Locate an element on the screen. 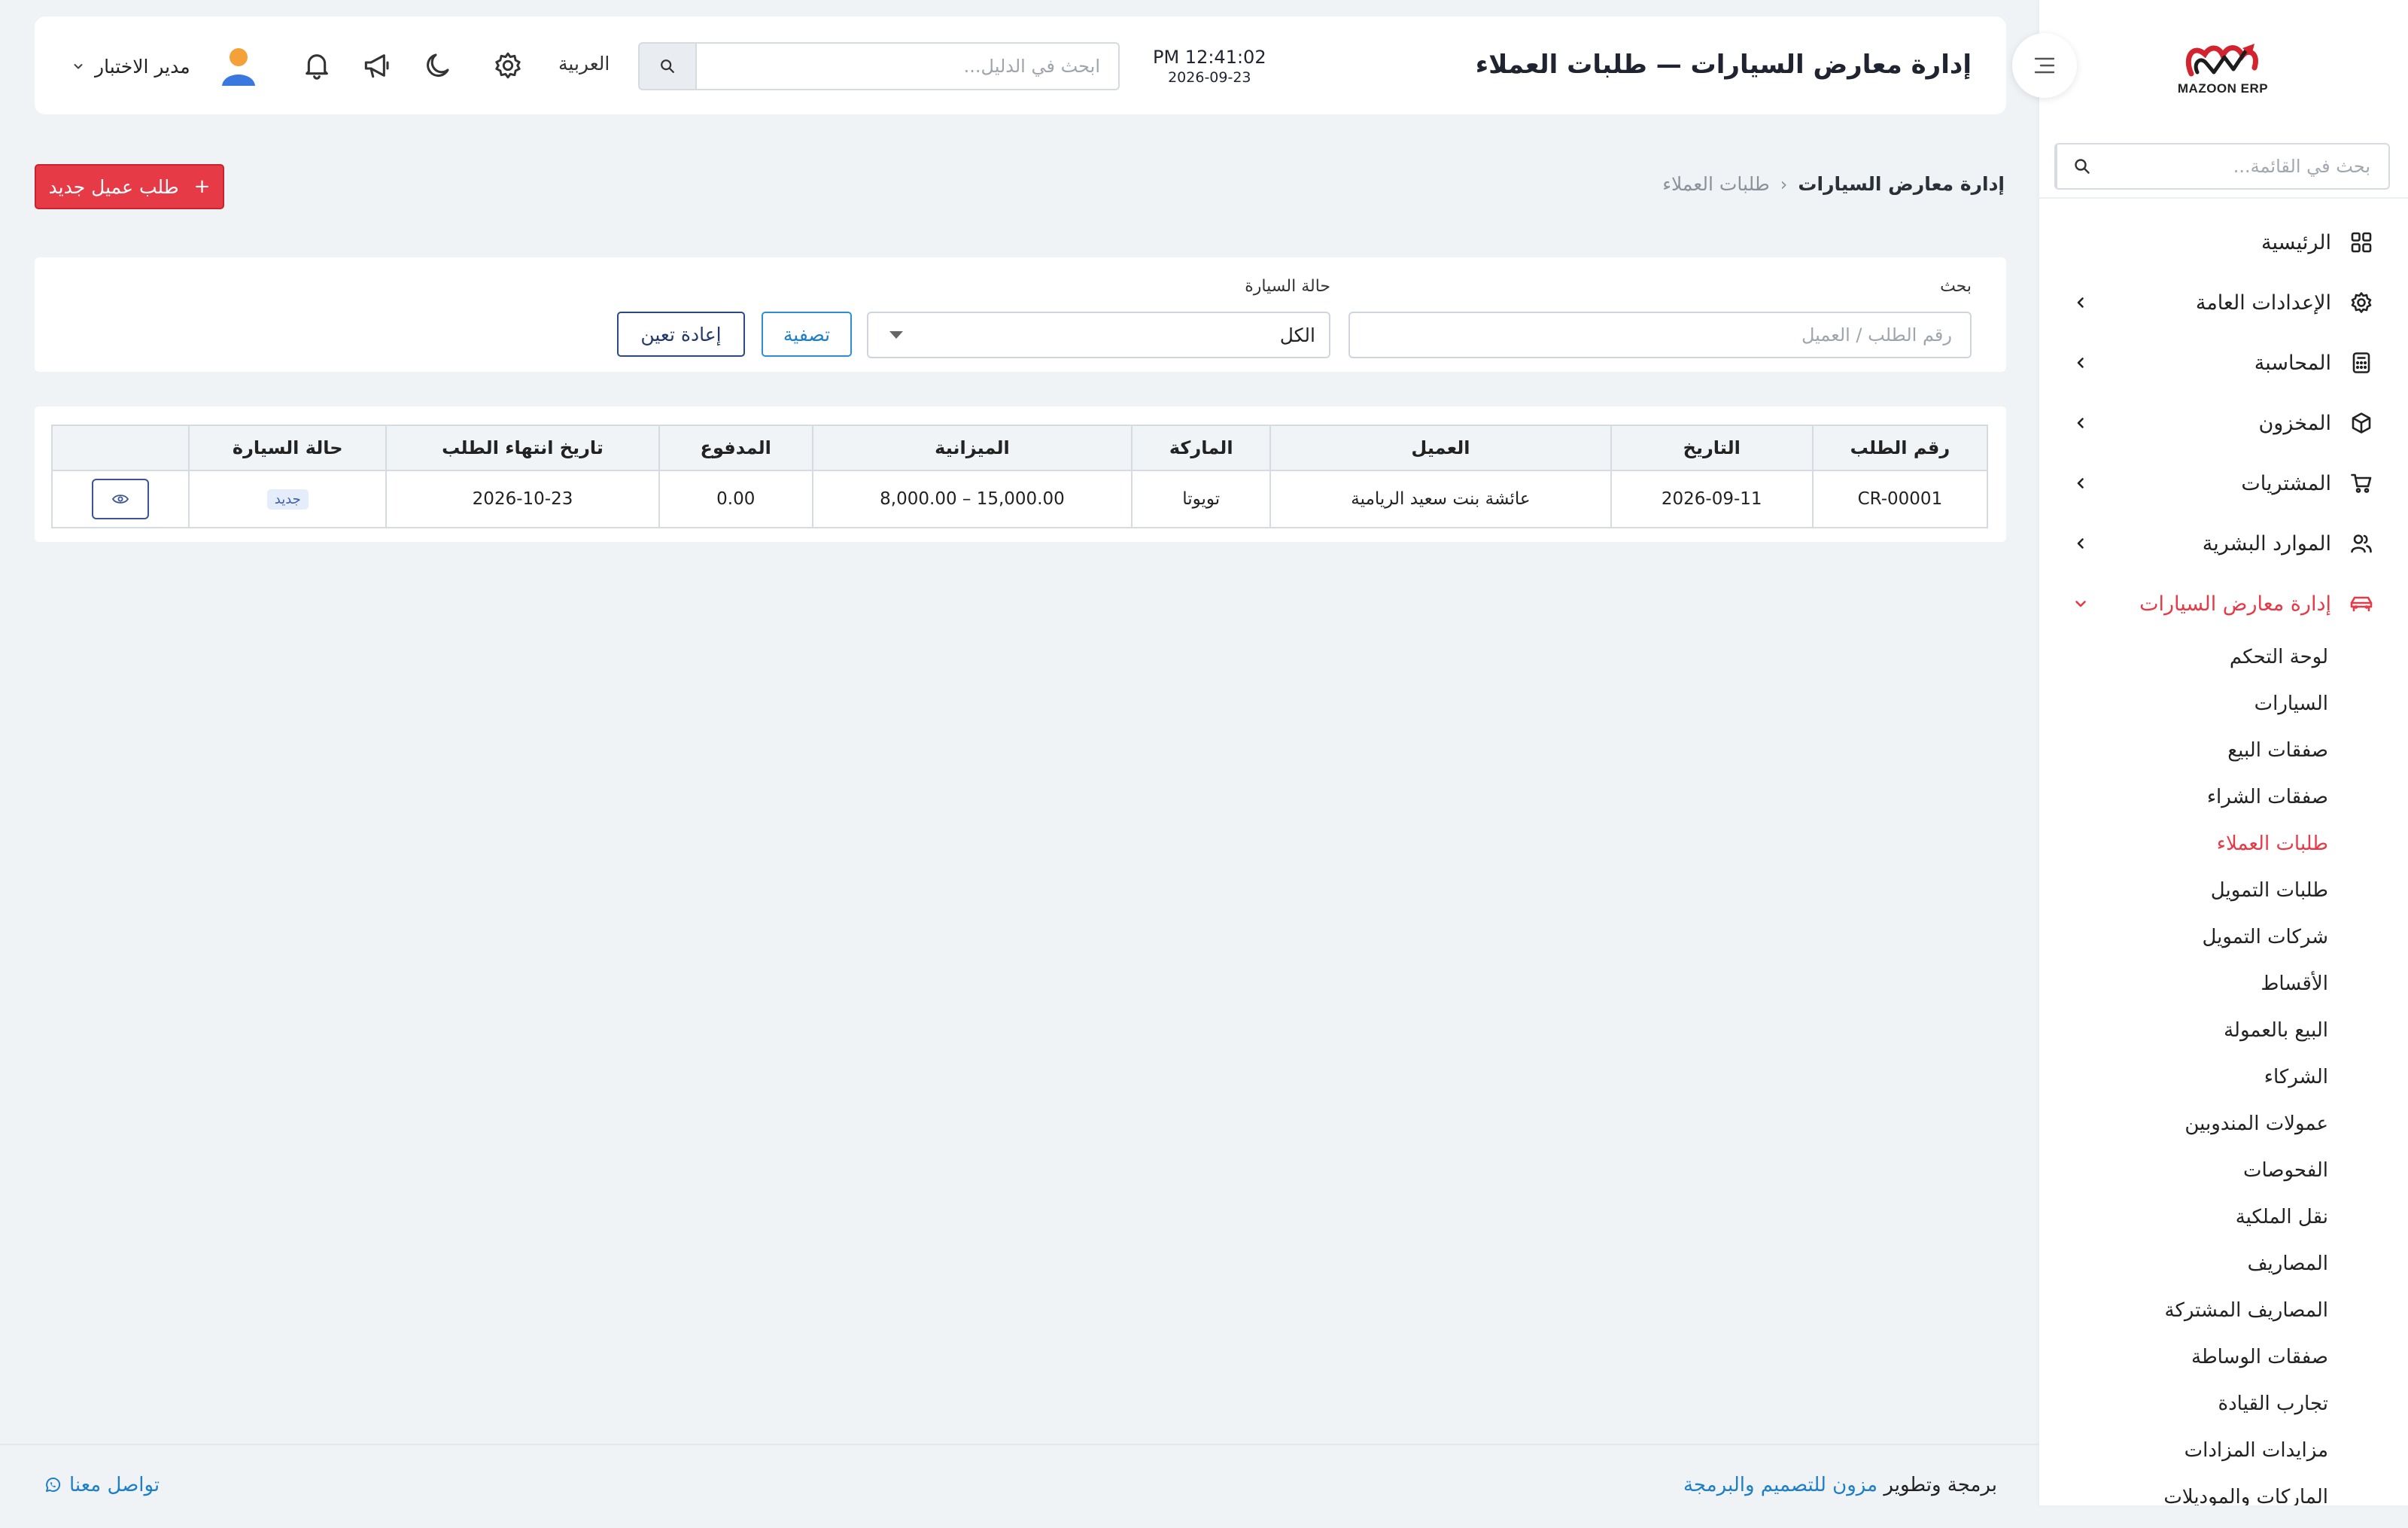 The width and height of the screenshot is (2408, 1528). bell-icon is located at coordinates (317, 67).